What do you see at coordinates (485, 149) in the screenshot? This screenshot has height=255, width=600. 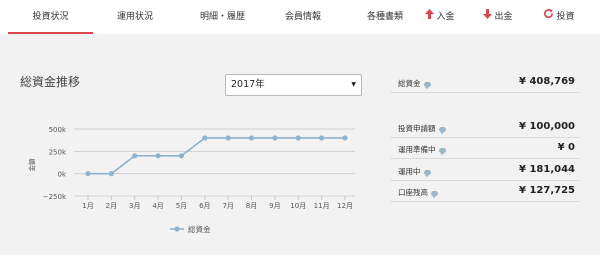 I see `summary-row-preparing: 運用準備中 ¥ 0` at bounding box center [485, 149].